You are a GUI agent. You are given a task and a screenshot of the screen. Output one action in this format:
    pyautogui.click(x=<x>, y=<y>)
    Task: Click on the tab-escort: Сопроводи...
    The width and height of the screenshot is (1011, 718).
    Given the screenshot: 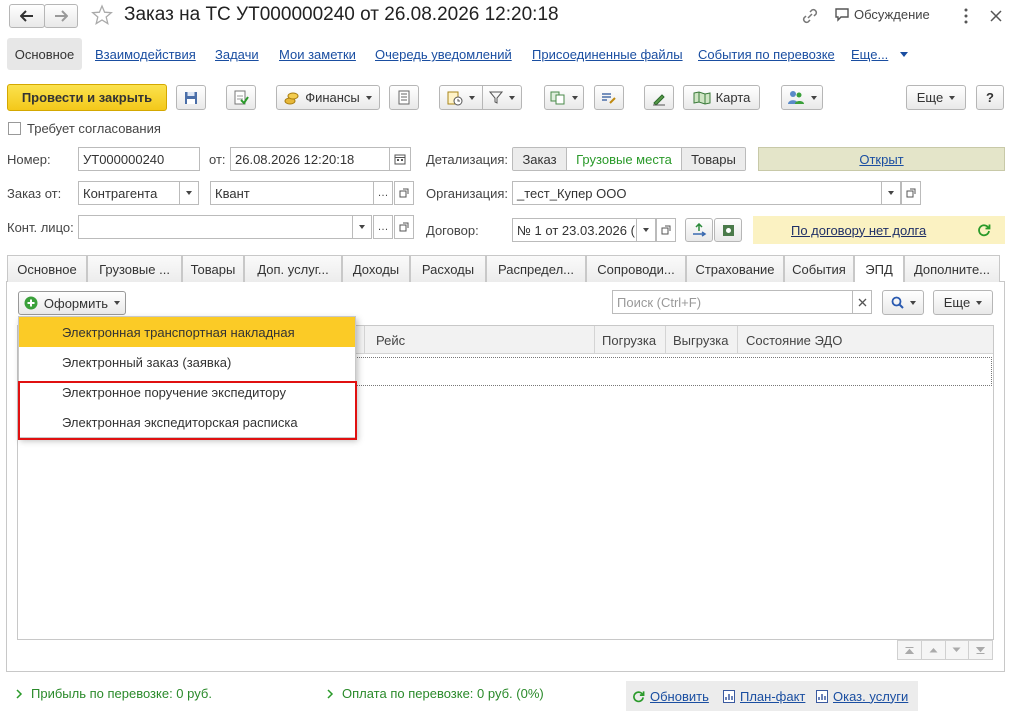 What is the action you would take?
    pyautogui.click(x=636, y=268)
    